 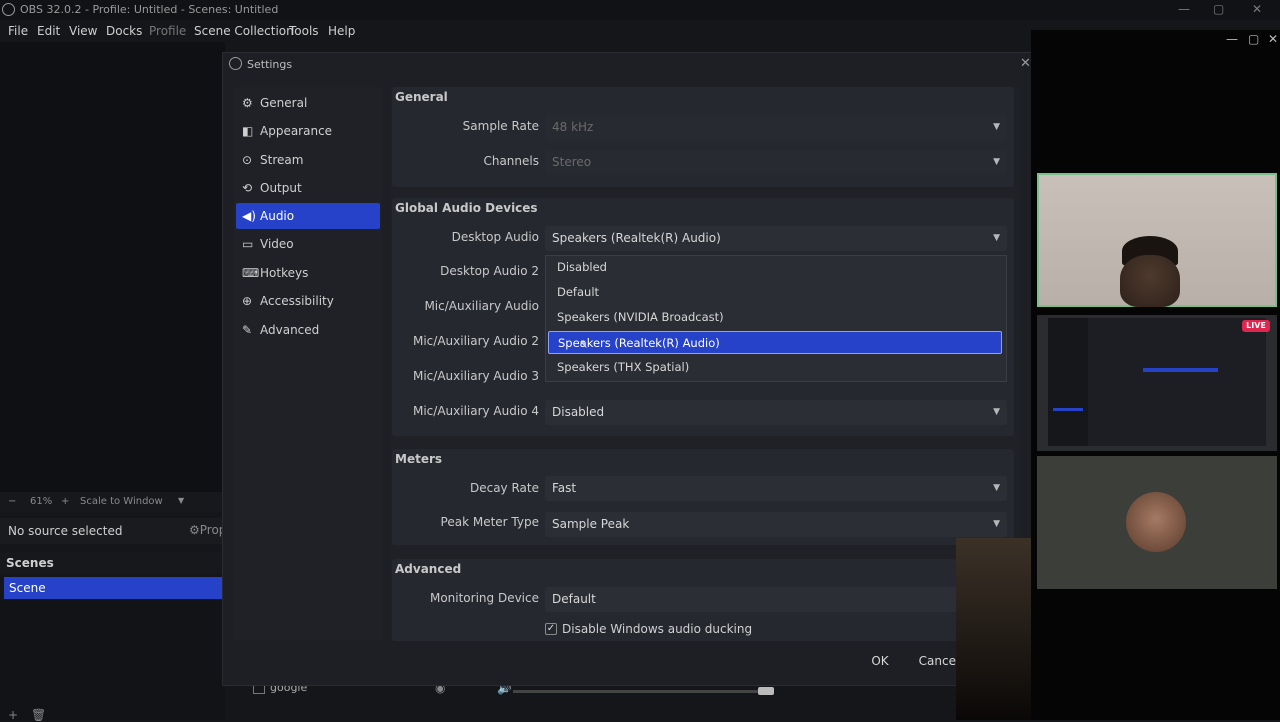 What do you see at coordinates (341, 31) in the screenshot?
I see `menu-help: Help` at bounding box center [341, 31].